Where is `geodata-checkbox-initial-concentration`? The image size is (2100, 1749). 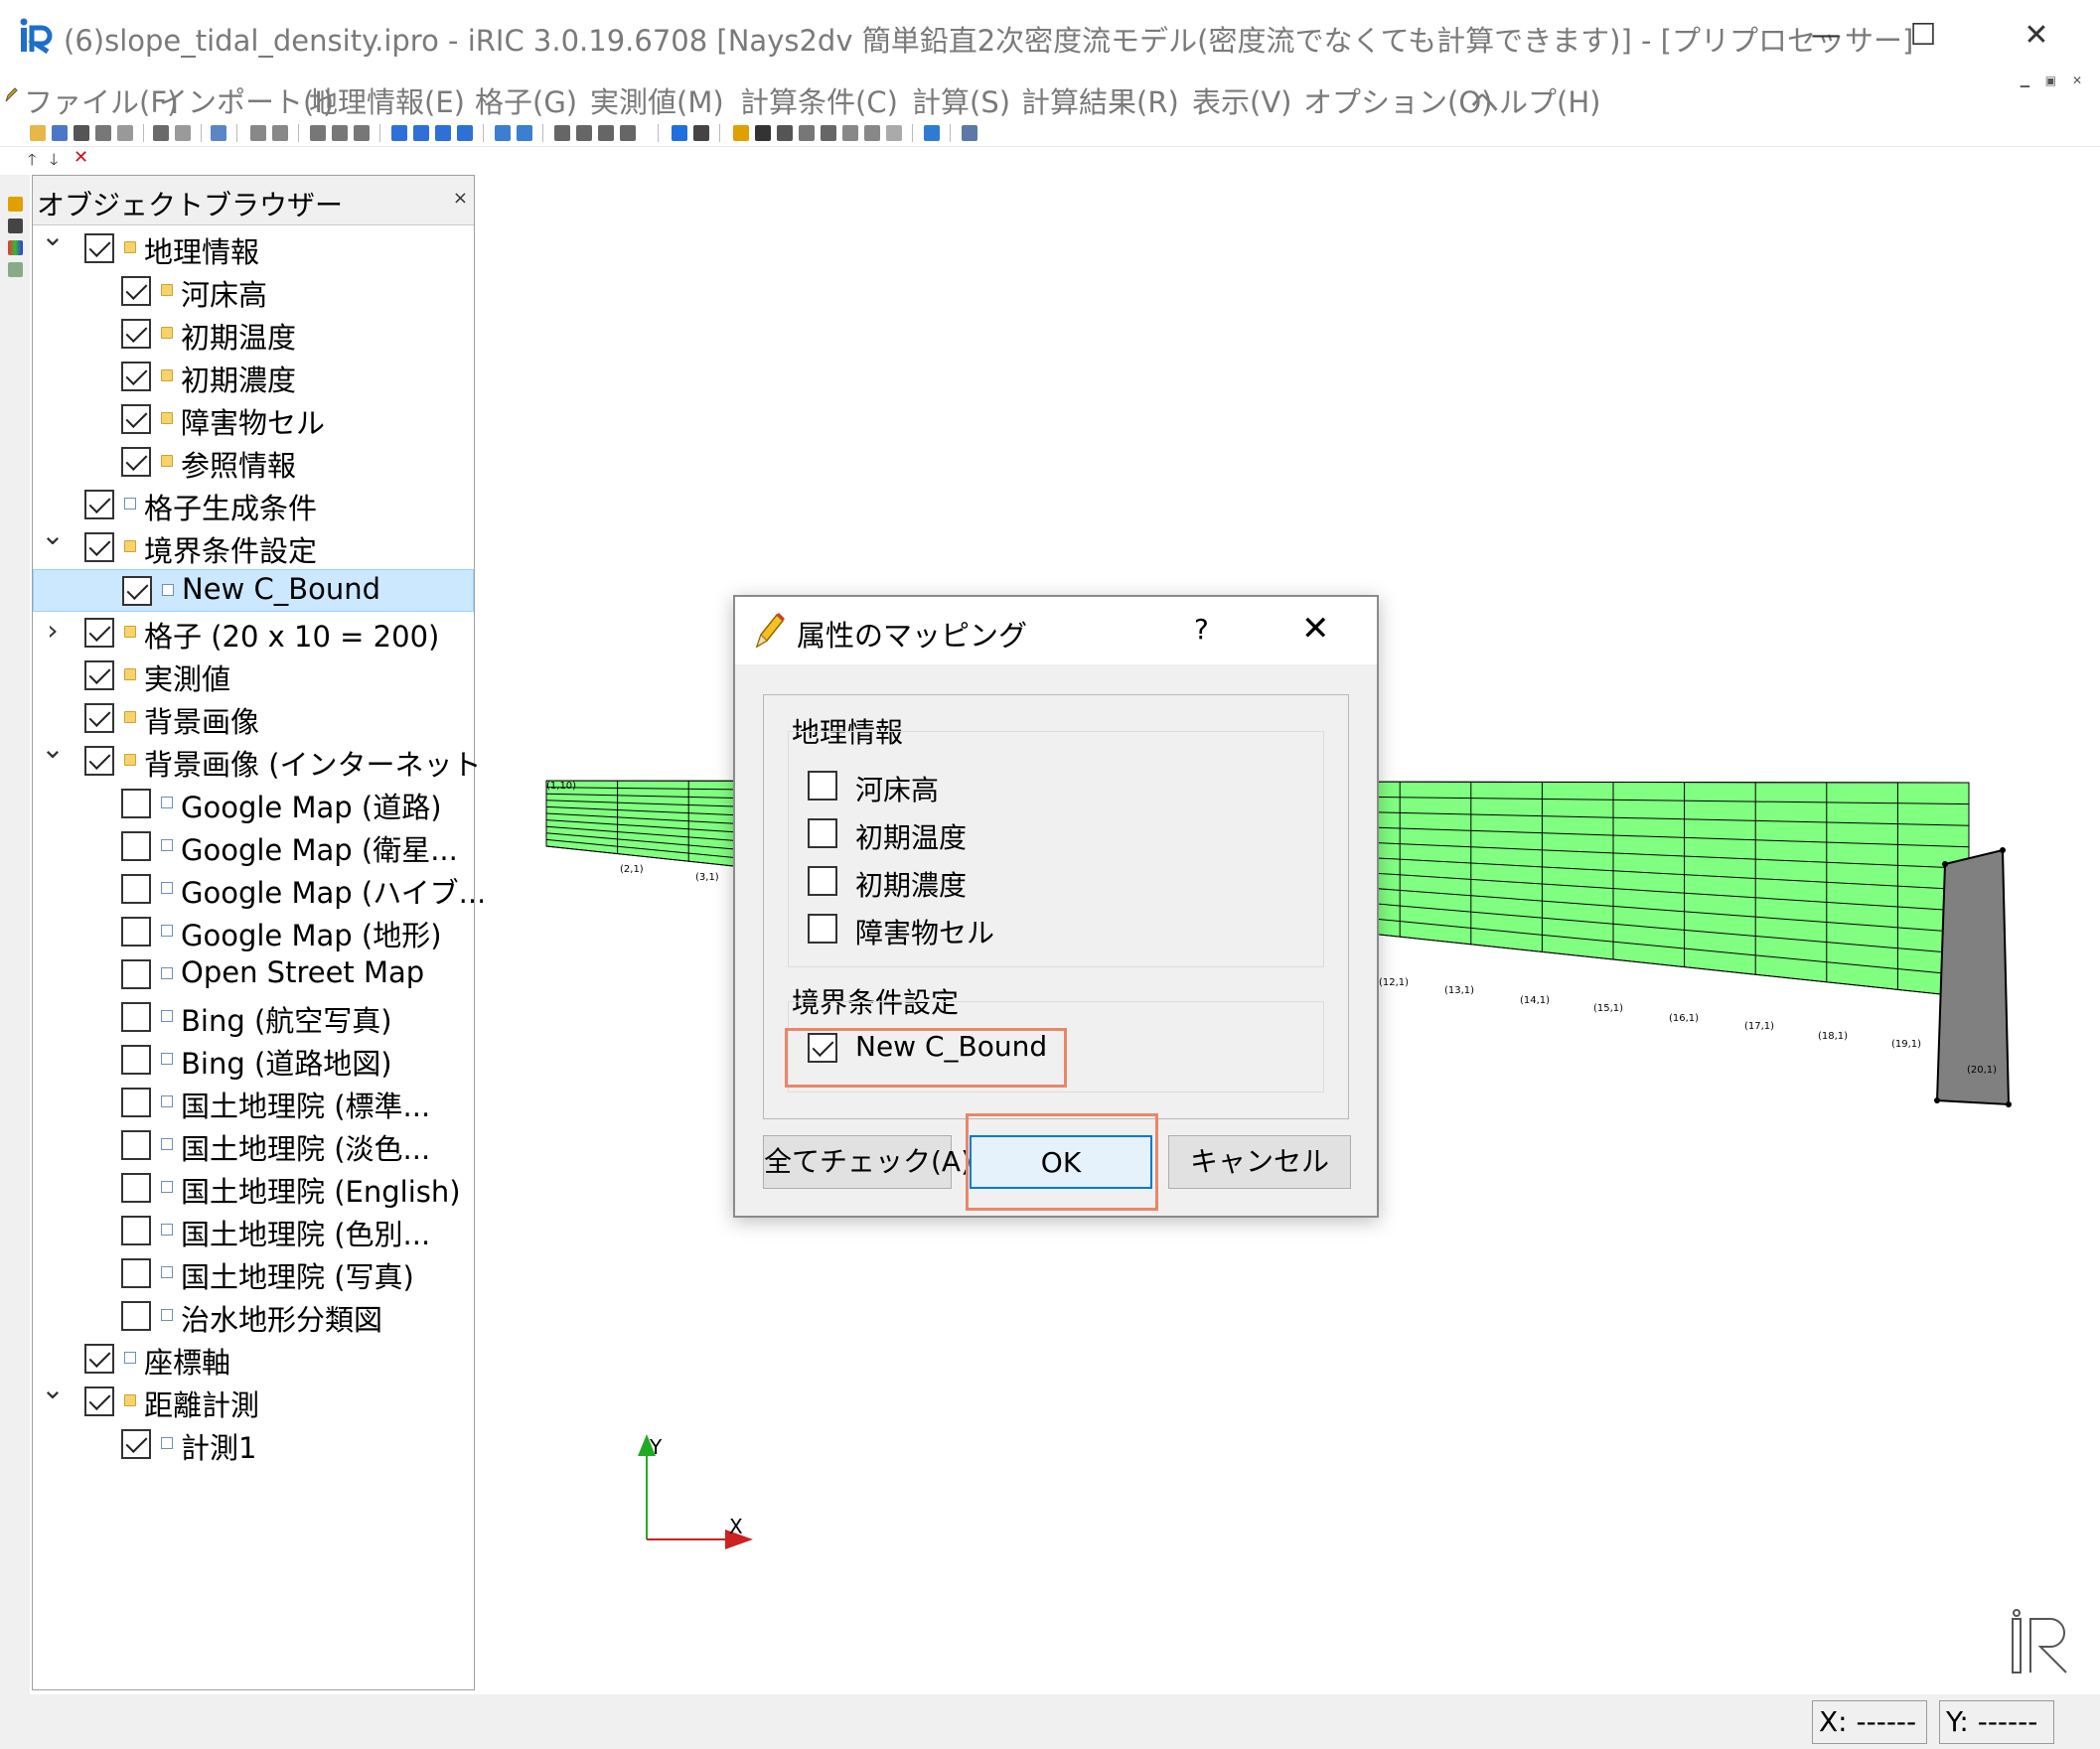
geodata-checkbox-initial-concentration is located at coordinates (822, 881).